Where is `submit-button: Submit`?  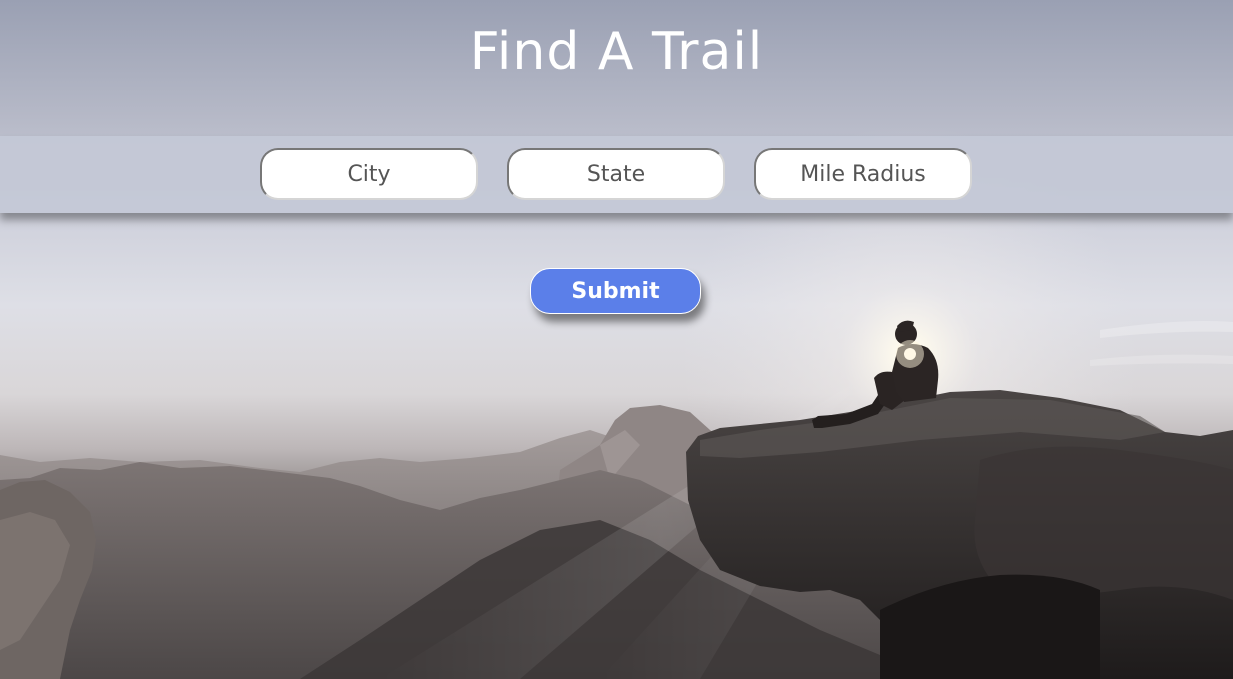
submit-button: Submit is located at coordinates (615, 291).